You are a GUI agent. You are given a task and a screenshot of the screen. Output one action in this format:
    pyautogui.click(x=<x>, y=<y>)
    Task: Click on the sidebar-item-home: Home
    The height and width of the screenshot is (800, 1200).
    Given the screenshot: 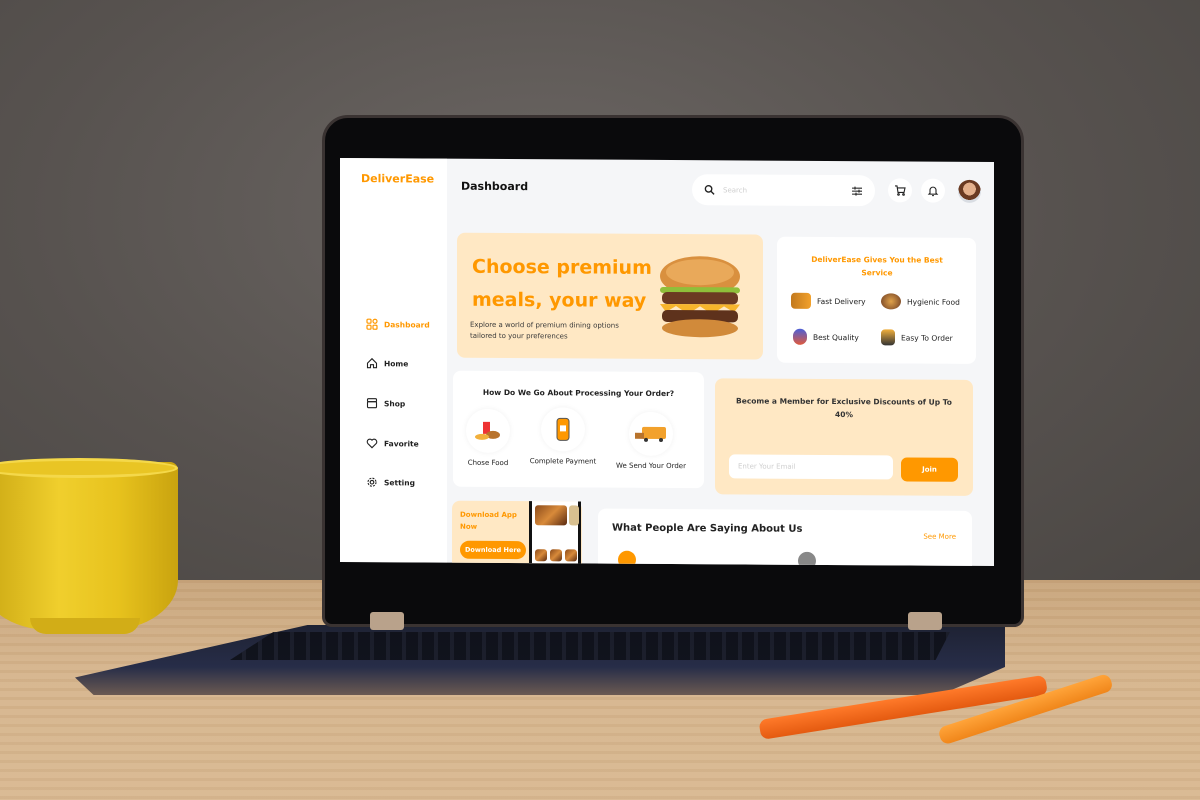 What is the action you would take?
    pyautogui.click(x=387, y=363)
    